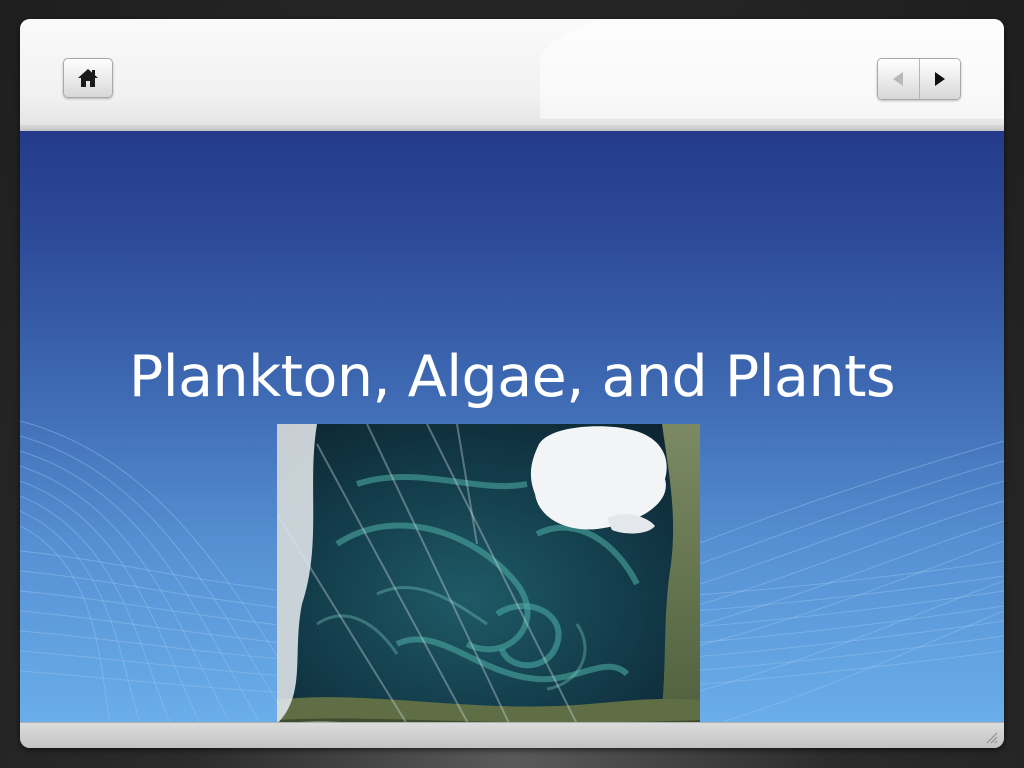 The height and width of the screenshot is (768, 1024). Describe the element at coordinates (512, 377) in the screenshot. I see `slide-title: Plankton, Algae, and Plants` at that location.